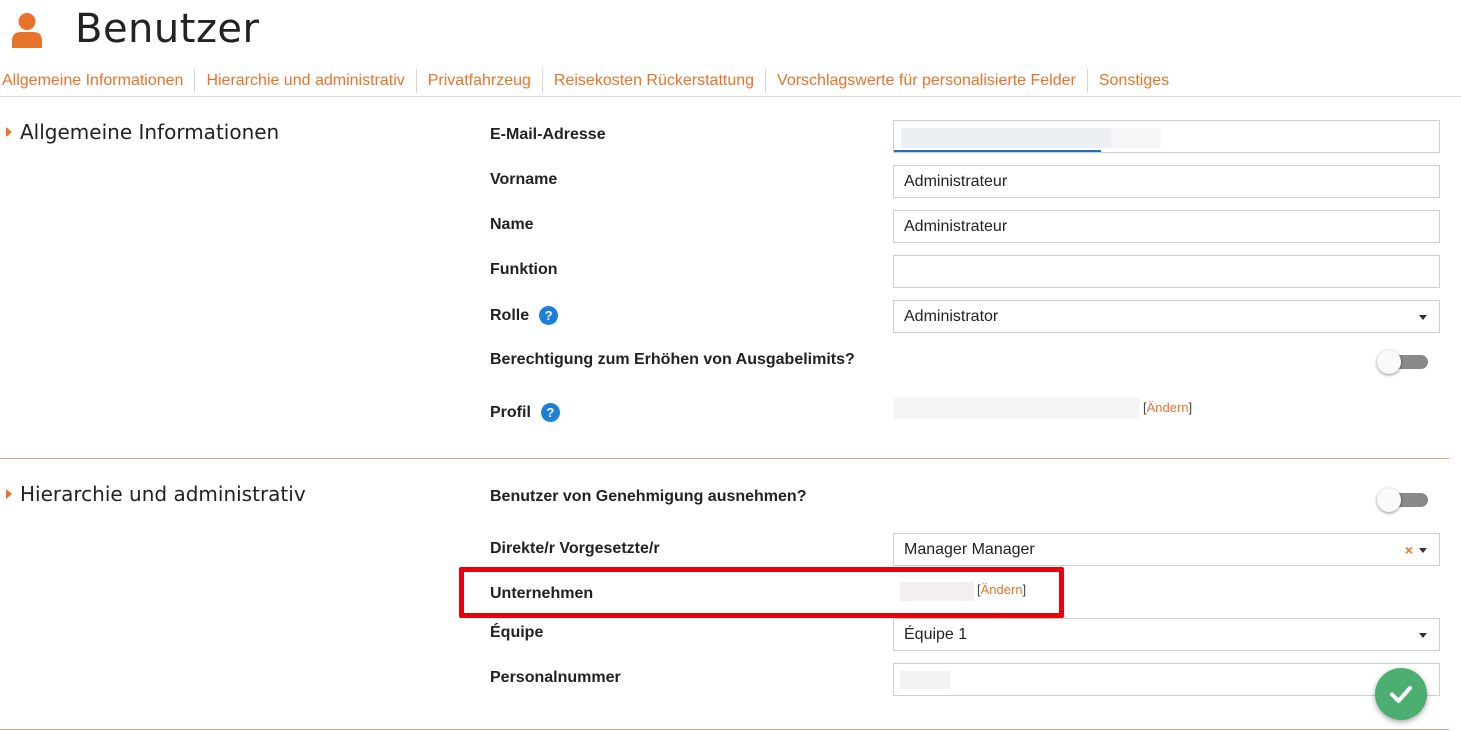 This screenshot has height=731, width=1461. I want to click on change-label: Ändern, so click(1167, 407).